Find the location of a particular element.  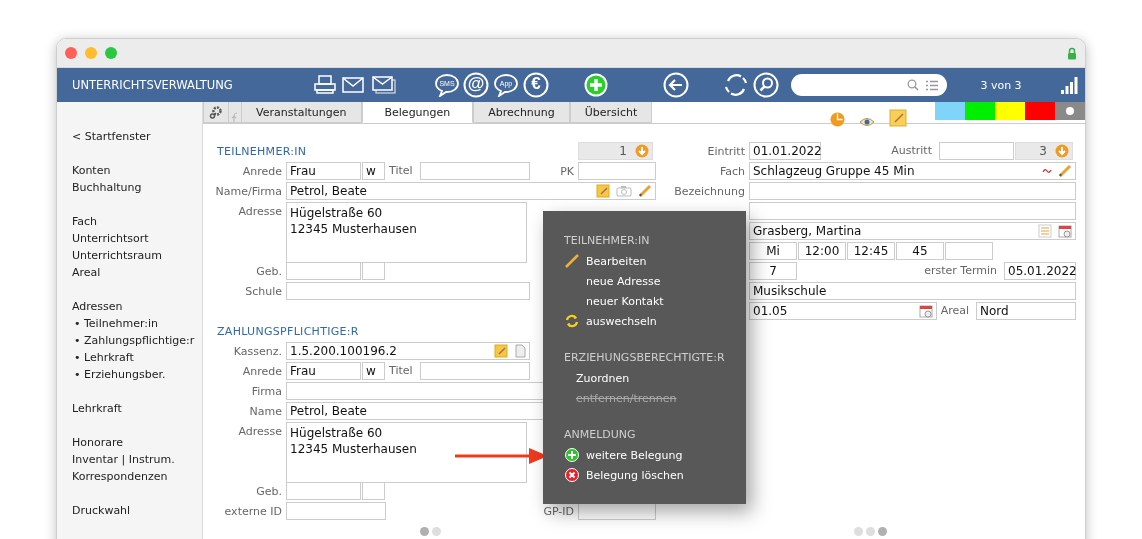

sidebar-subitem: • Erziehungsber. is located at coordinates (137, 374).